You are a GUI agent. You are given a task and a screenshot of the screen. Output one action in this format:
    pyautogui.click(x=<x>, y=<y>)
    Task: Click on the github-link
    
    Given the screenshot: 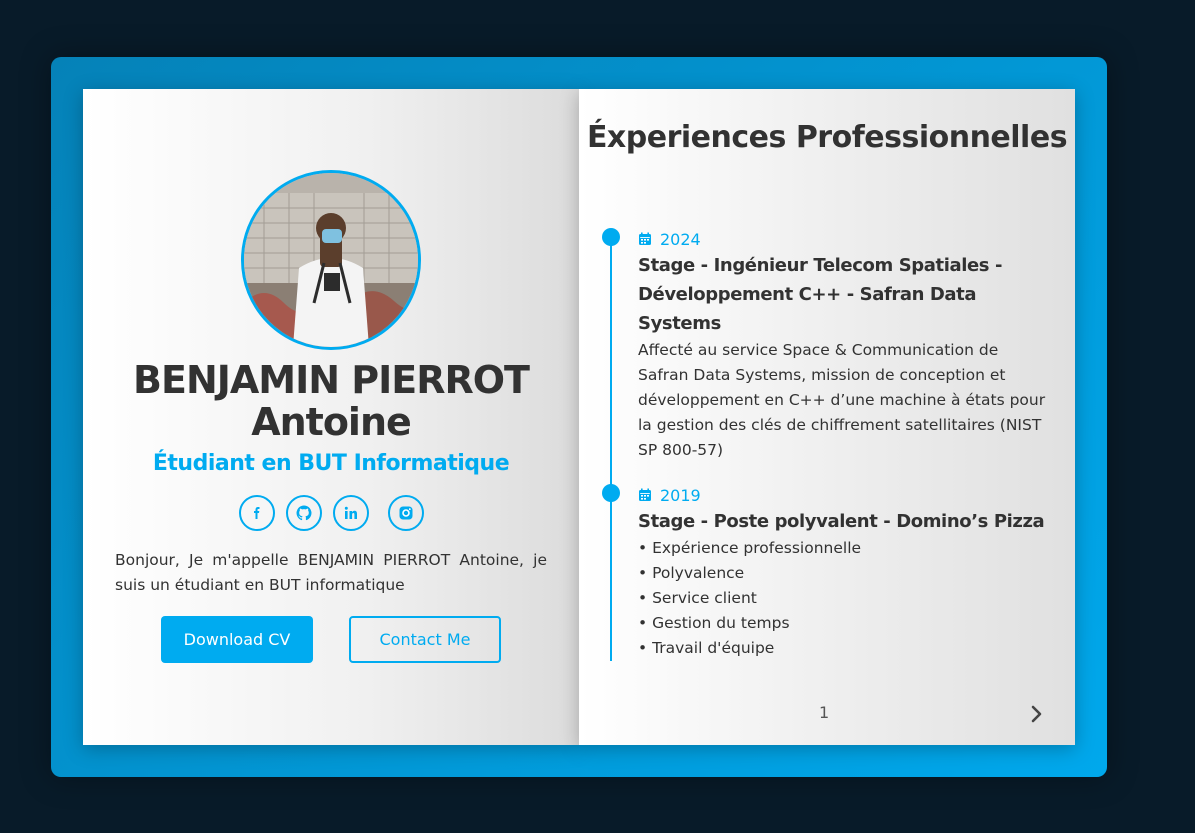 What is the action you would take?
    pyautogui.click(x=303, y=513)
    